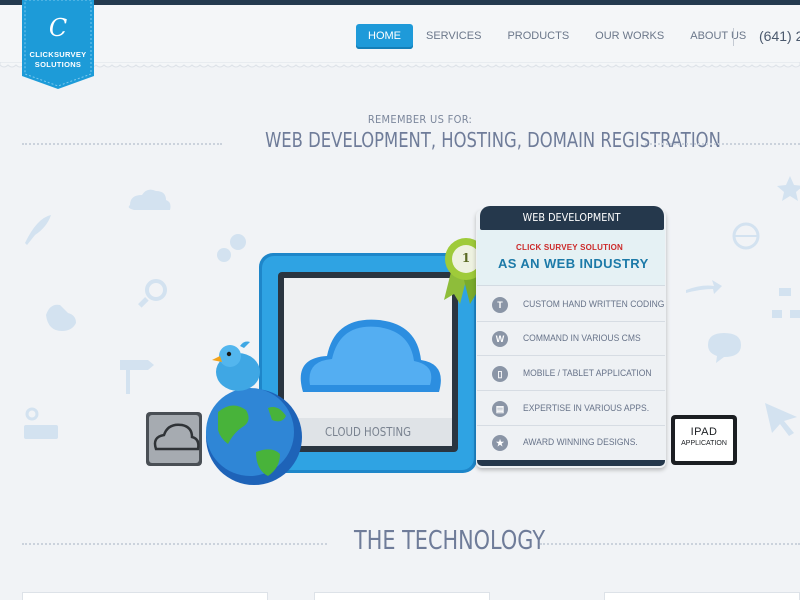  I want to click on logo-letter: C, so click(58, 28).